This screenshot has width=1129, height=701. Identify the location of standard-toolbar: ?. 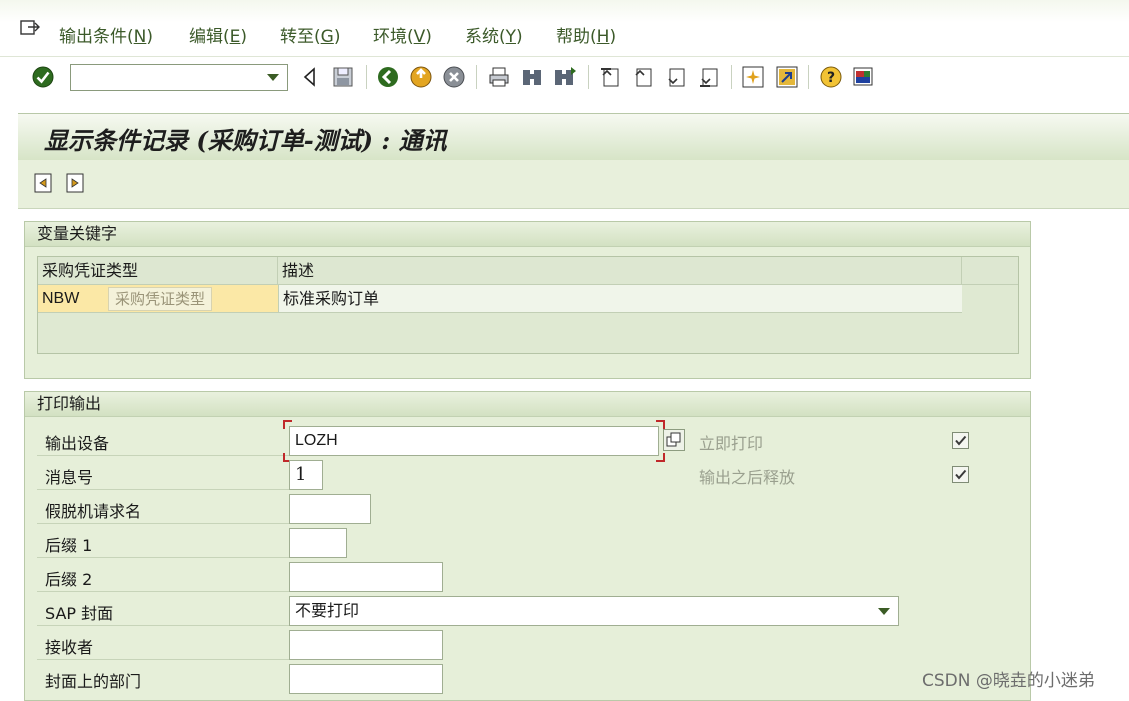
(564, 79).